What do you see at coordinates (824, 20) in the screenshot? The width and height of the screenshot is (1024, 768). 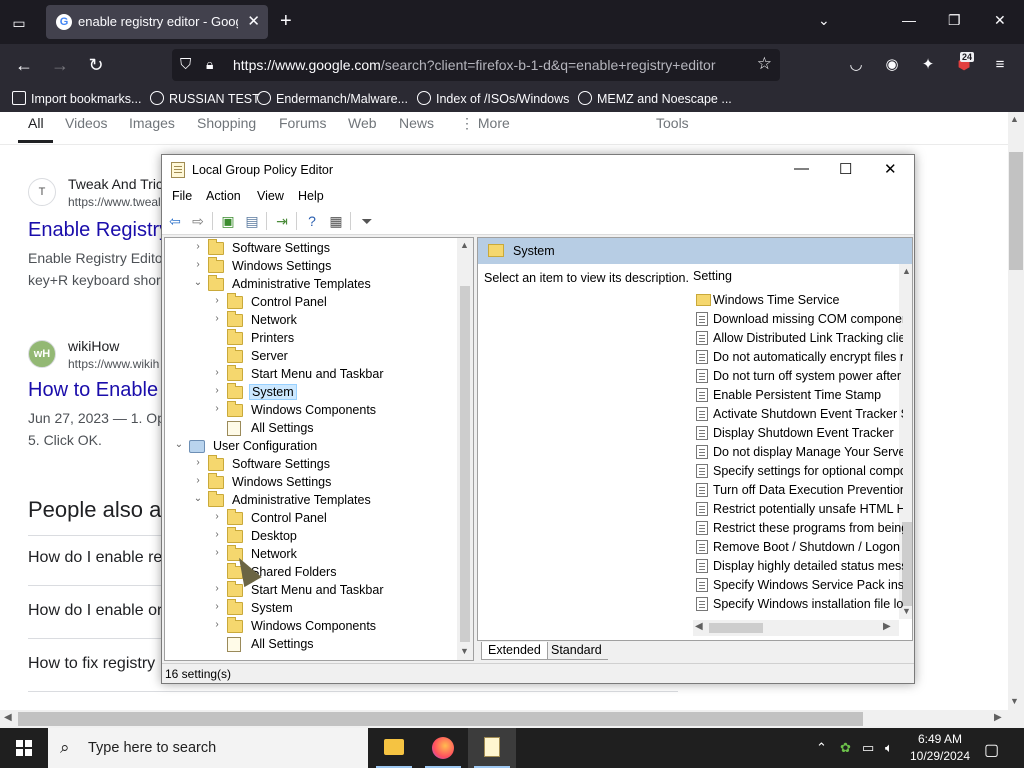 I see `list-all-tabs-icon: ⌄` at bounding box center [824, 20].